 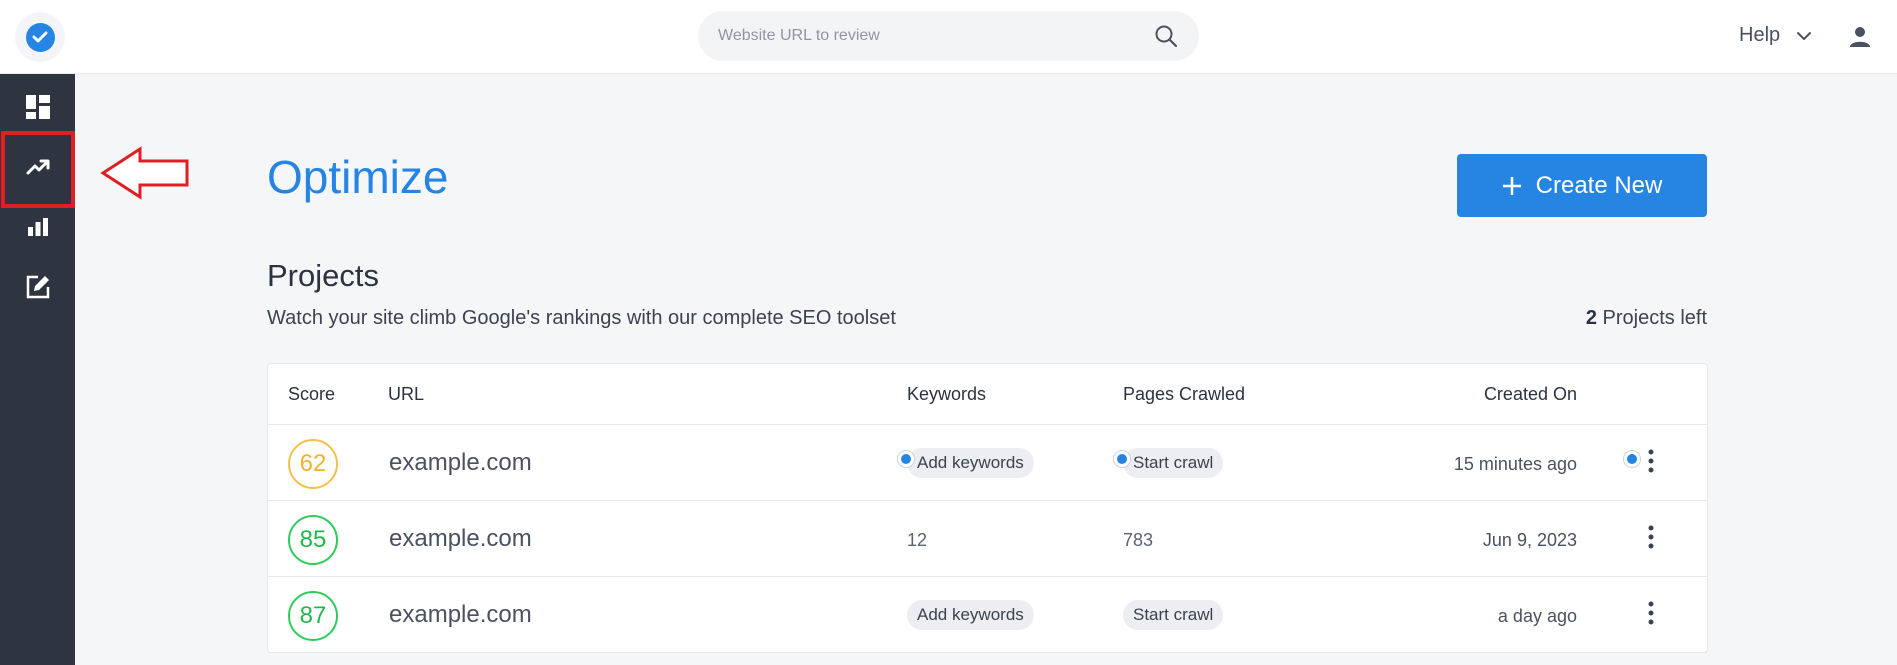 I want to click on score-badge: 62, so click(x=313, y=464).